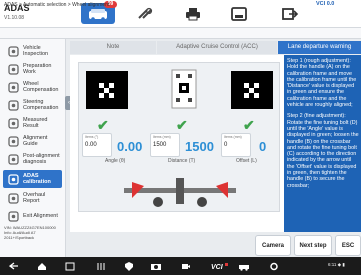  I want to click on exit-button, so click(290, 13).